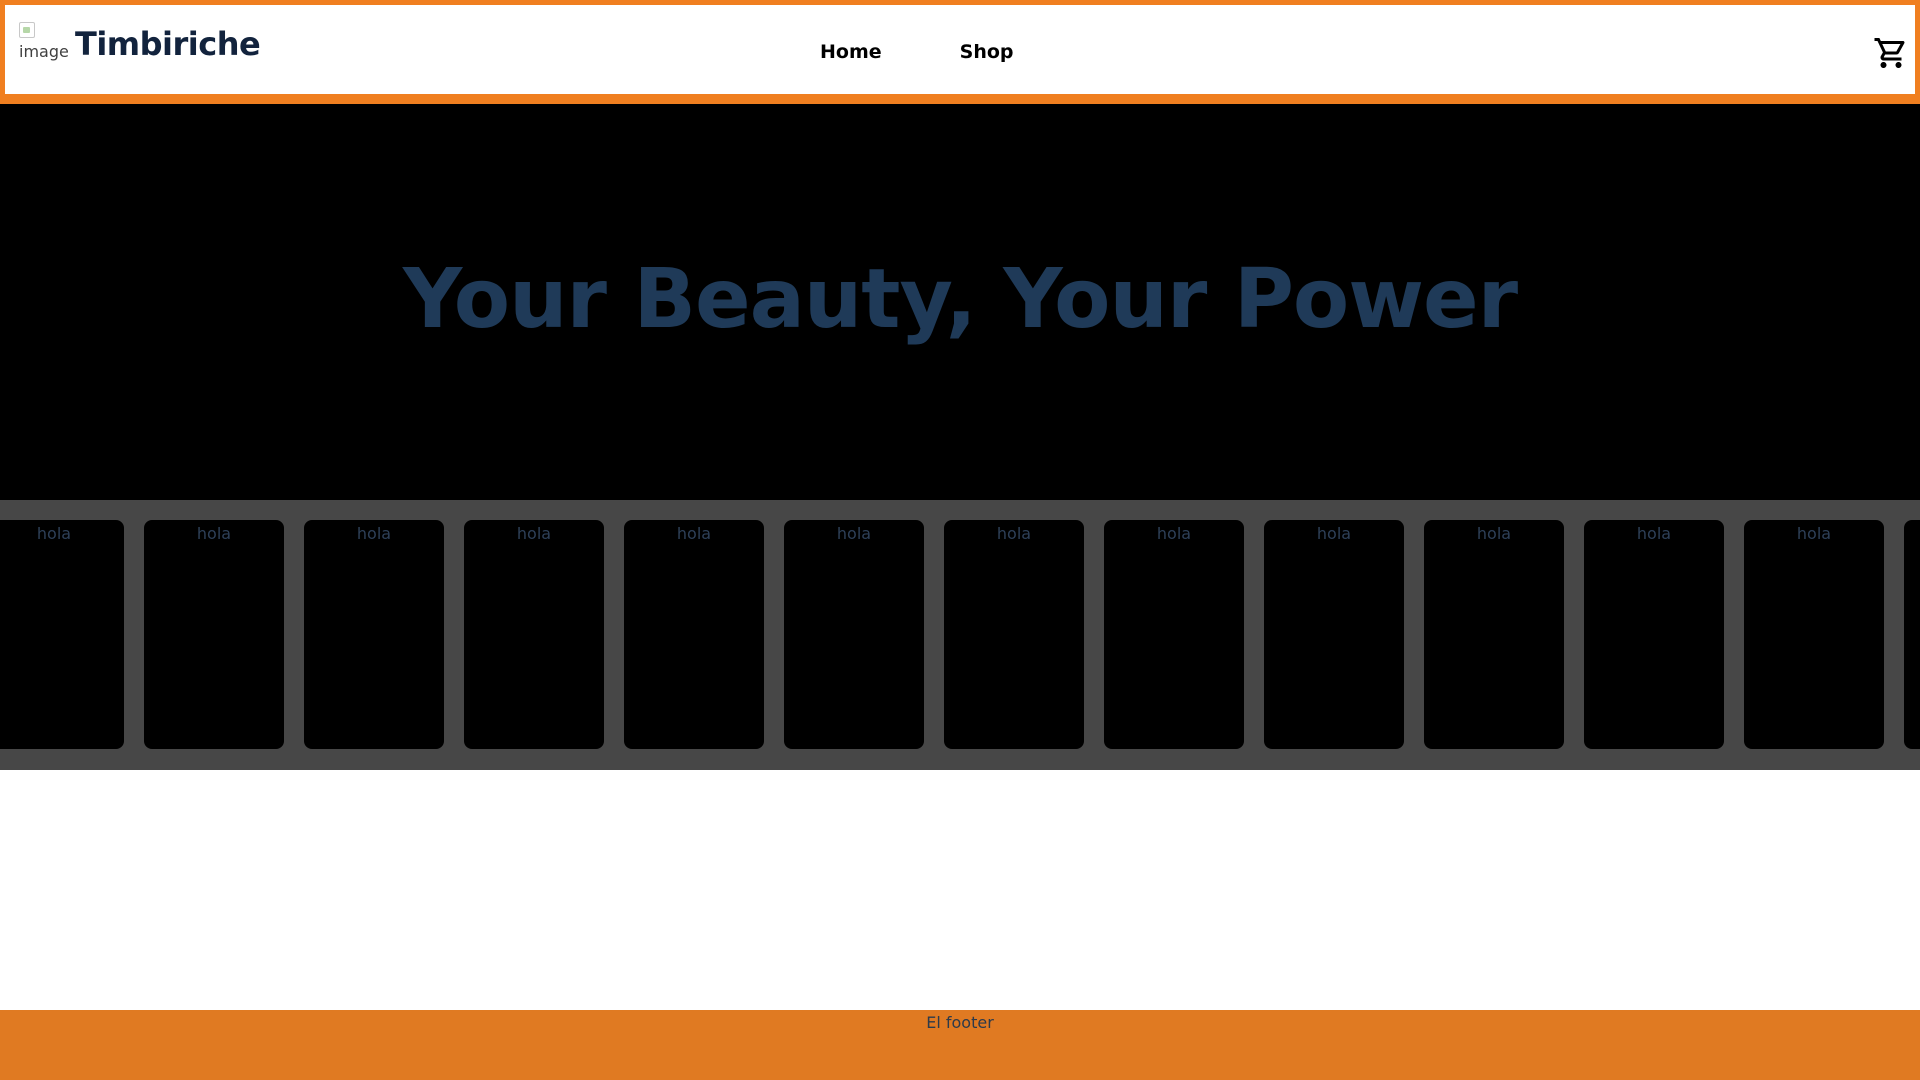  Describe the element at coordinates (1891, 53) in the screenshot. I see `shopping-cart-icon` at that location.